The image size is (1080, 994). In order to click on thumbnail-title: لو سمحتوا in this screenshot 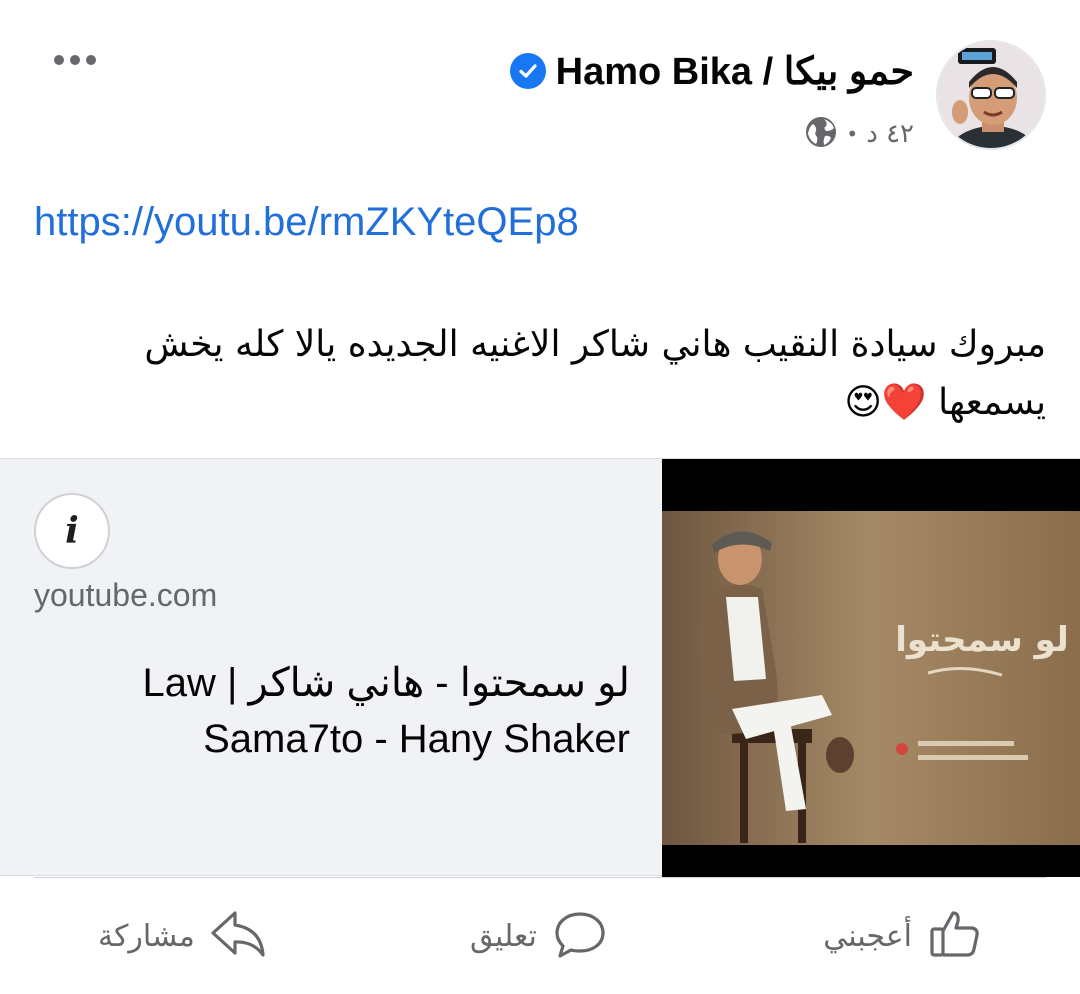, I will do `click(982, 640)`.